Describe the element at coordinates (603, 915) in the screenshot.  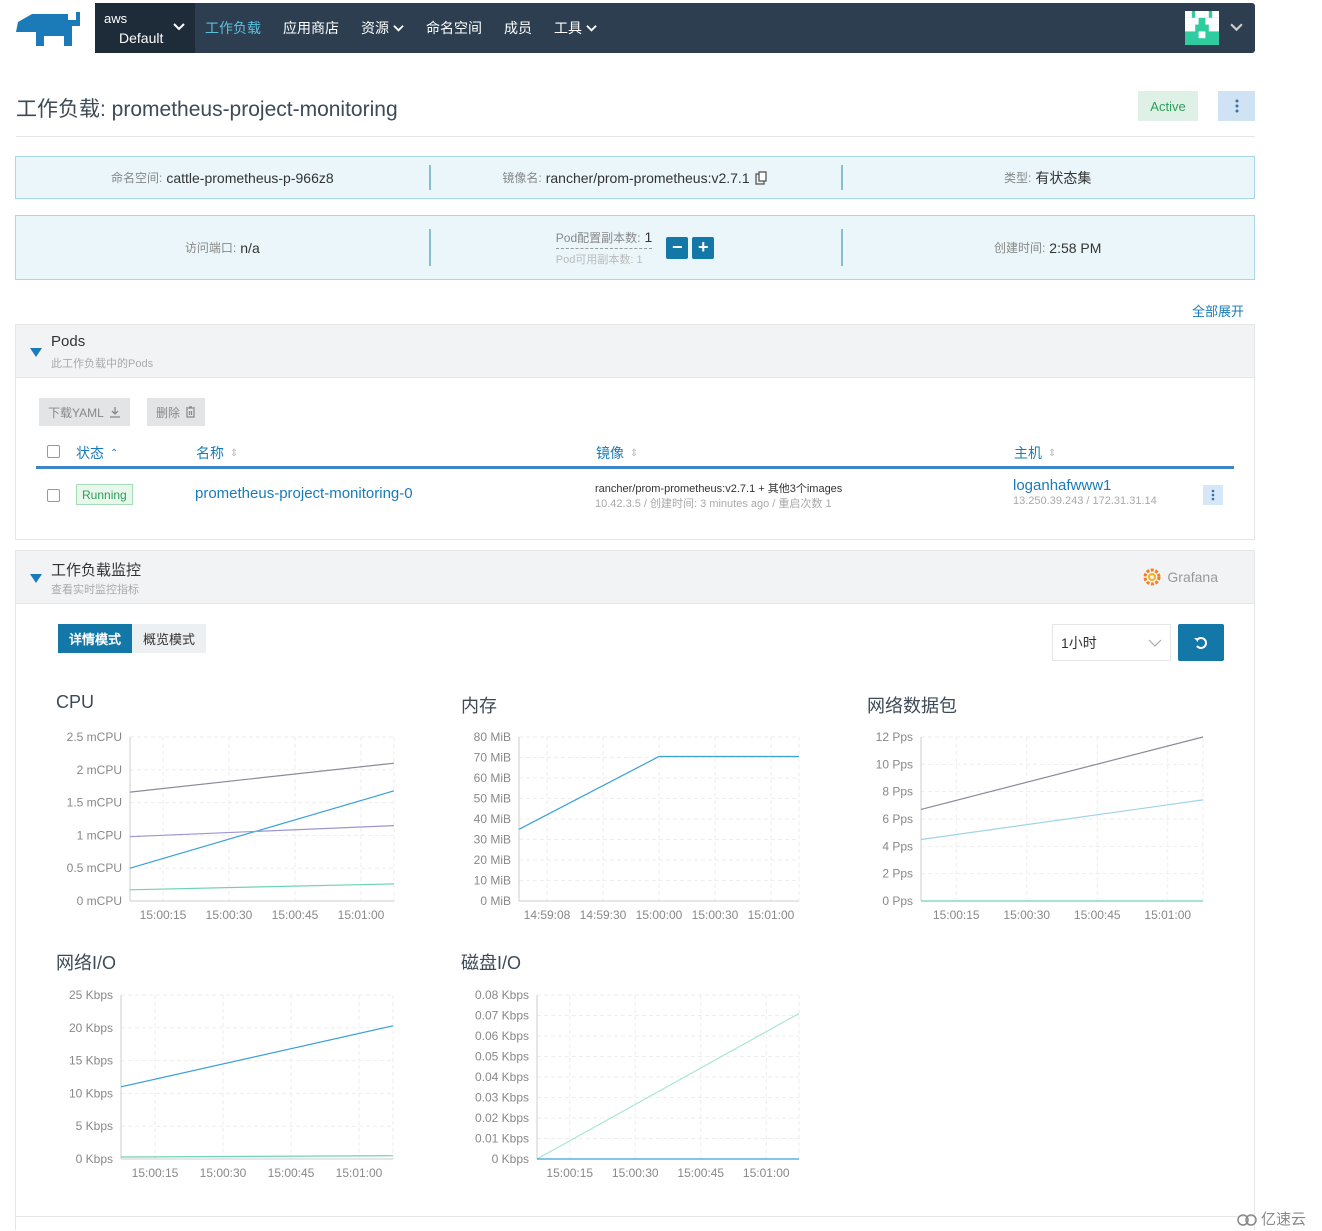
I see `x-tick-label: 14:59:30` at that location.